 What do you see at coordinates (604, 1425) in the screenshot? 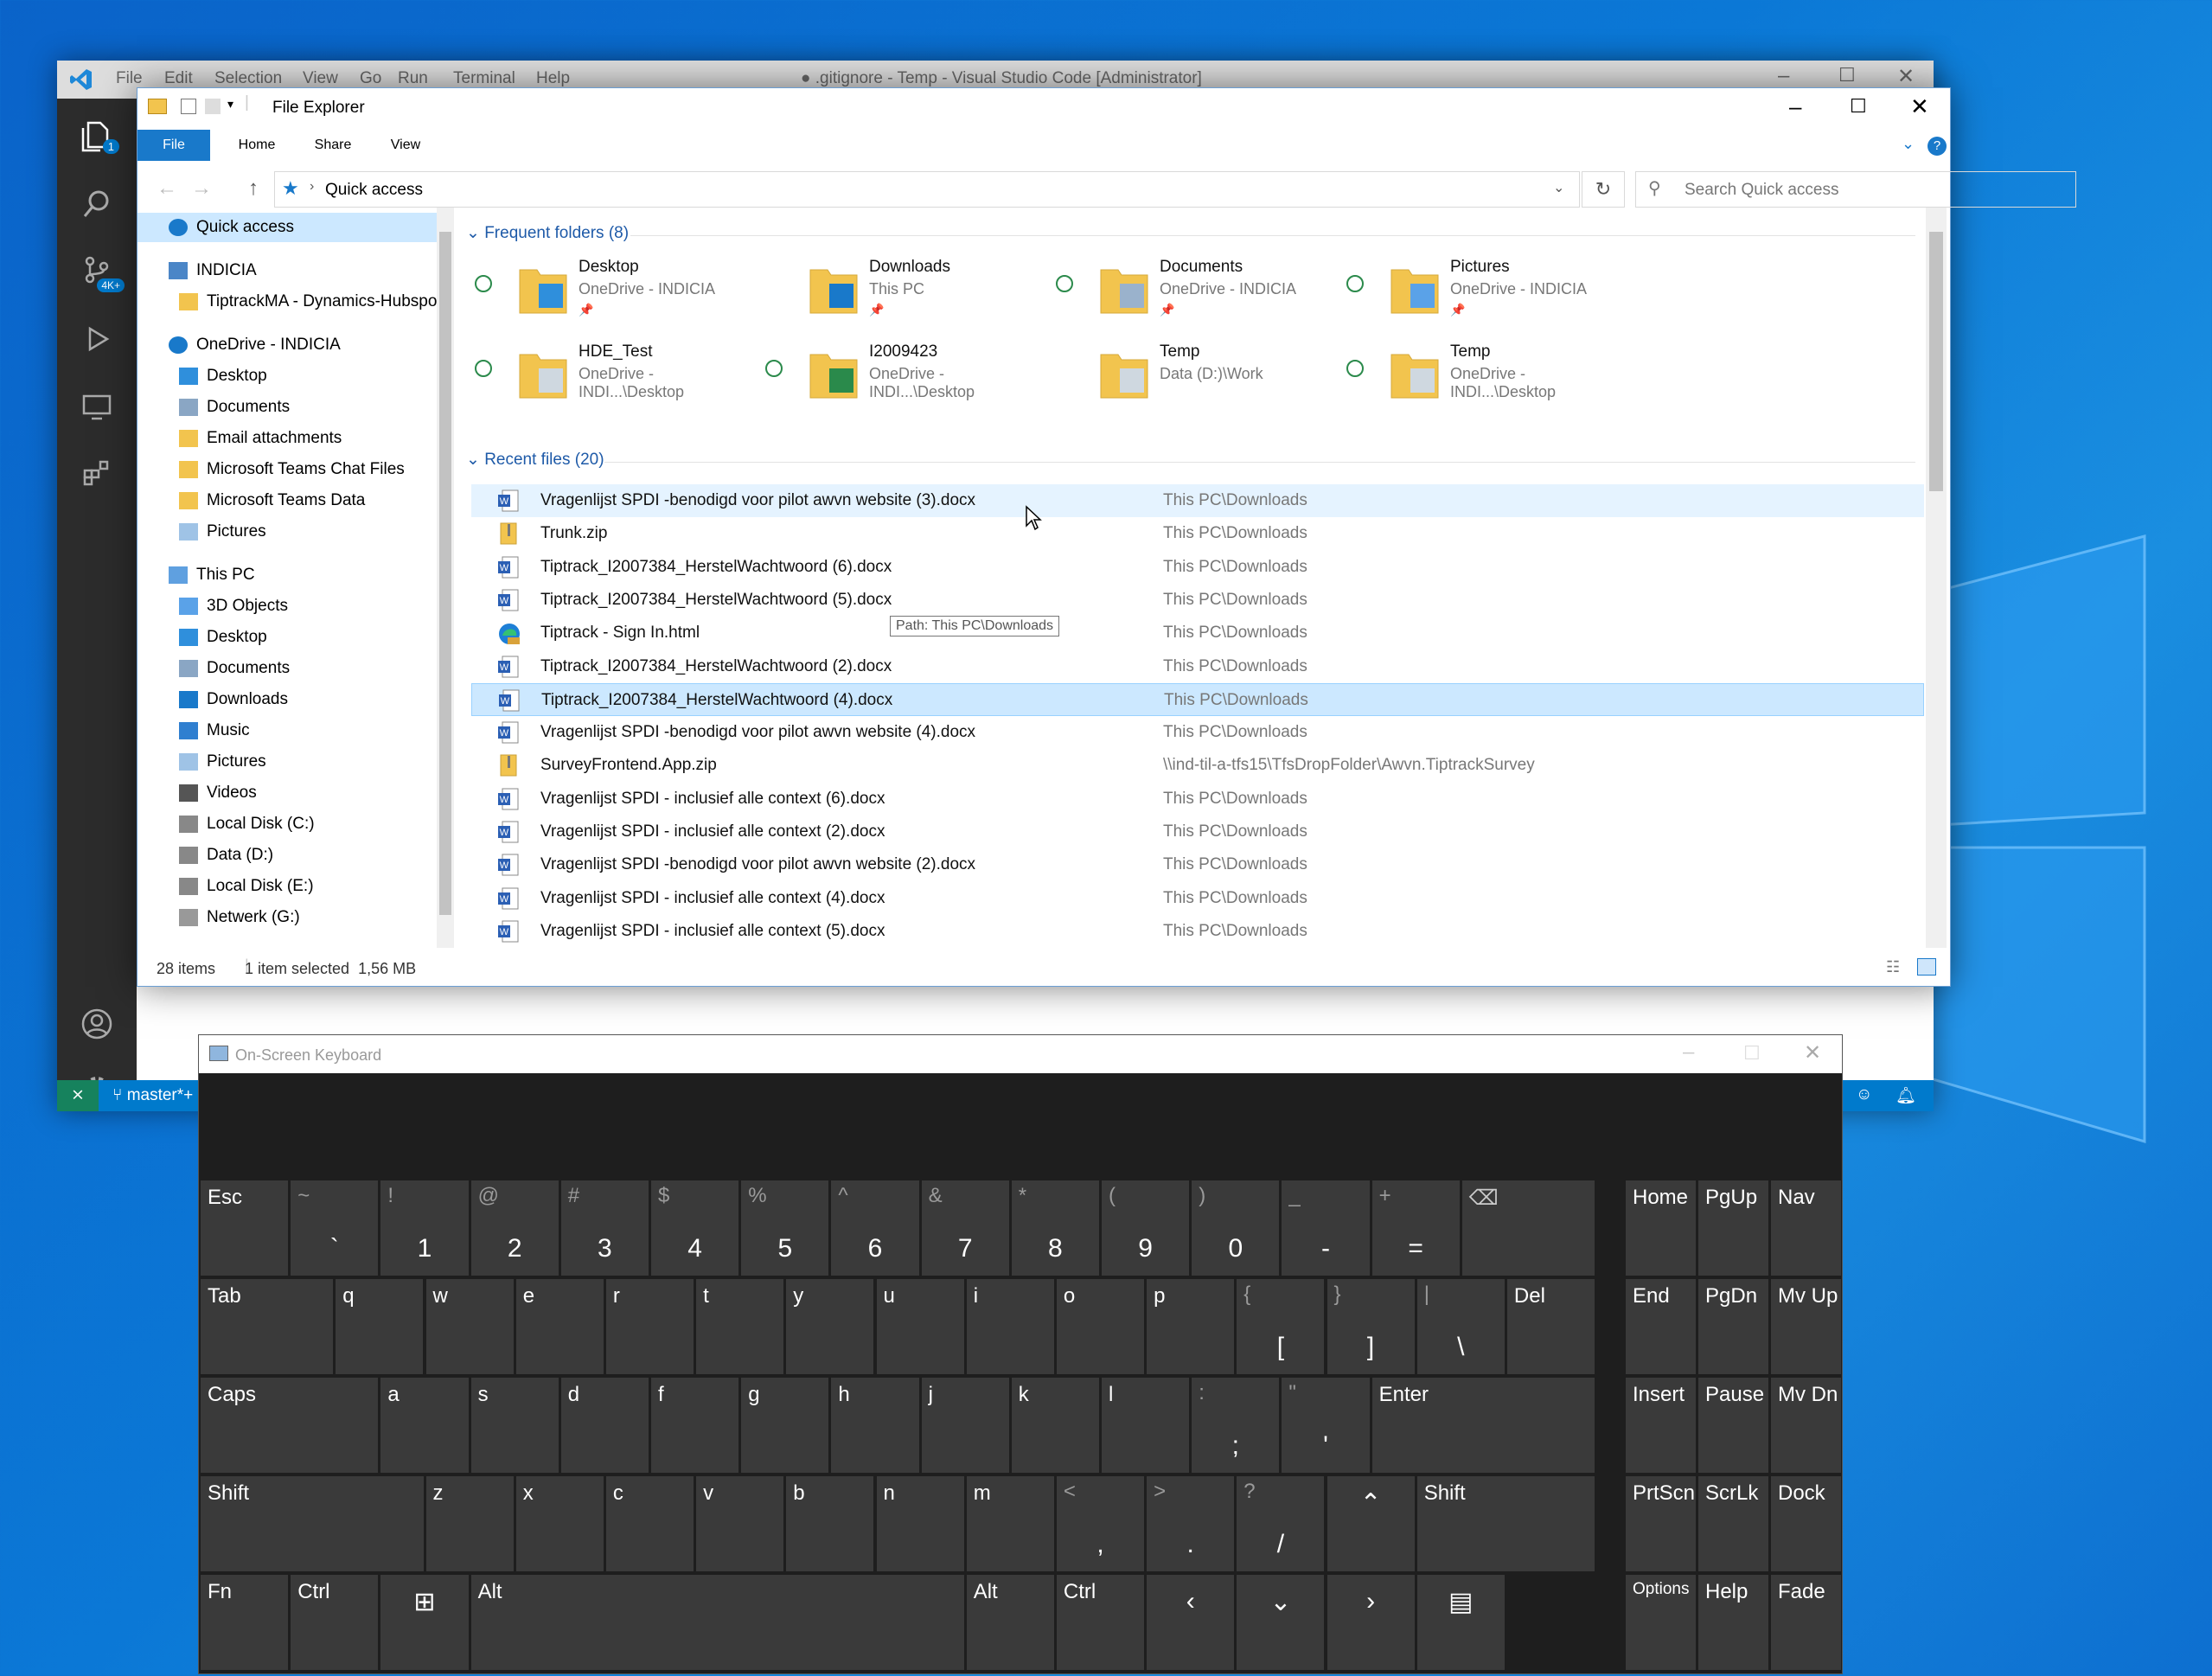
I see `key-d: d` at bounding box center [604, 1425].